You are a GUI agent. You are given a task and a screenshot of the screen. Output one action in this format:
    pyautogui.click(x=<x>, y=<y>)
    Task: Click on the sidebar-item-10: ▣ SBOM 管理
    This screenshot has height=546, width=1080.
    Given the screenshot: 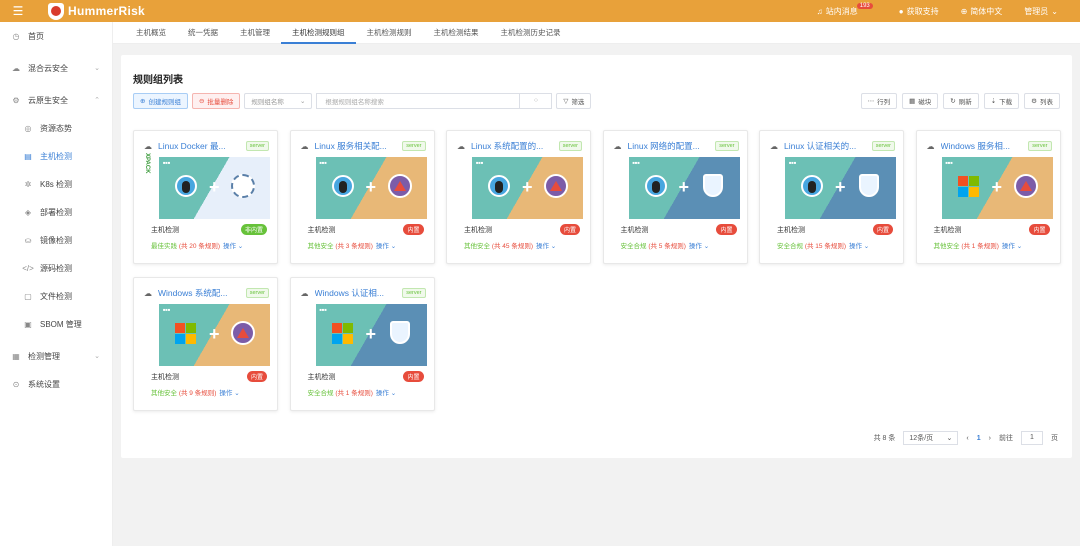 What is the action you would take?
    pyautogui.click(x=56, y=324)
    